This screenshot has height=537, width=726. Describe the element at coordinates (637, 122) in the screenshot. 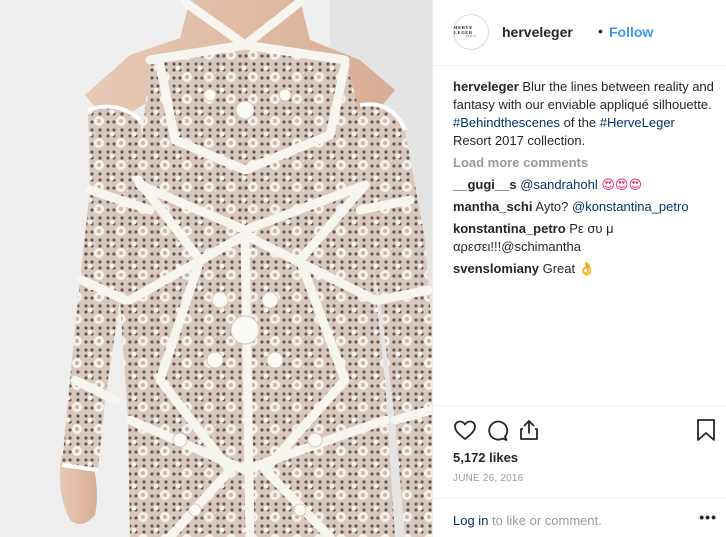

I see `hashtag-link: #HerveLeger` at that location.